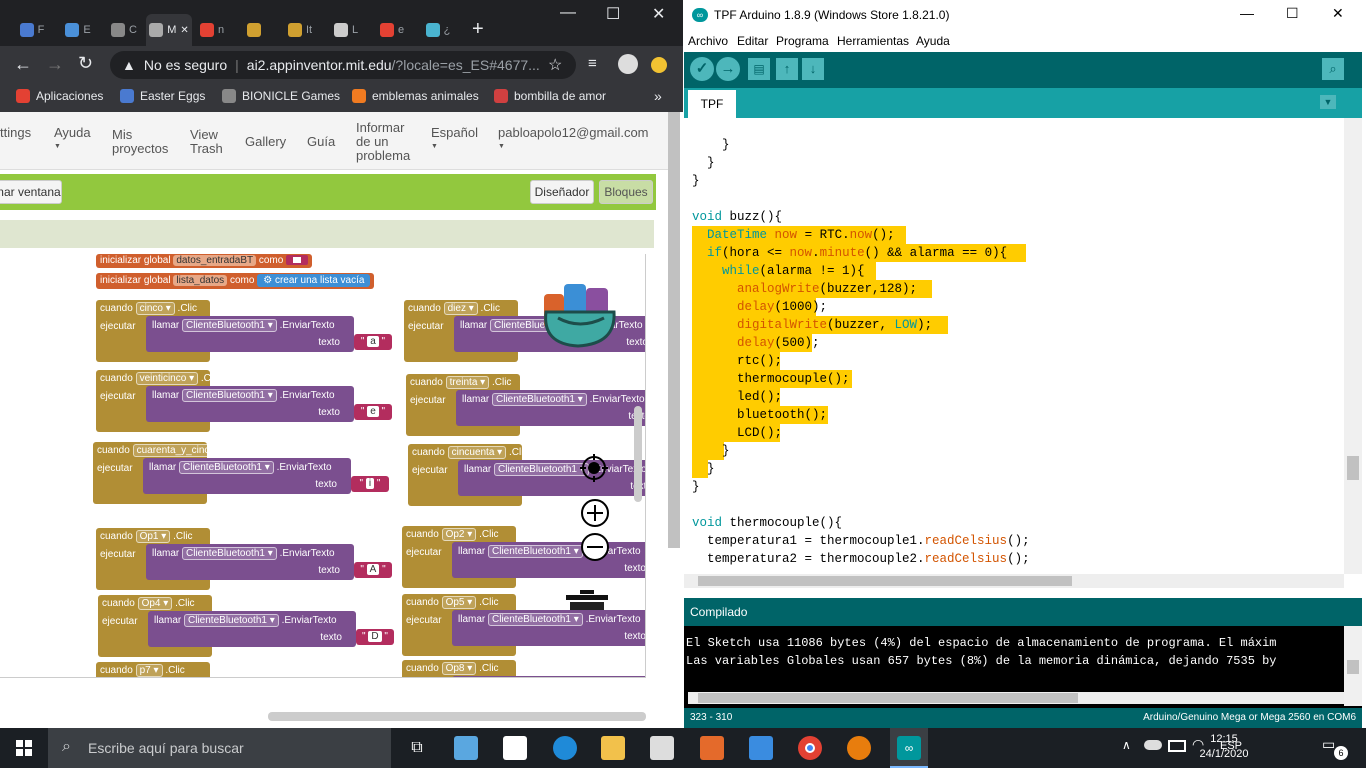 The width and height of the screenshot is (1366, 768). I want to click on text-value: A, so click(373, 569).